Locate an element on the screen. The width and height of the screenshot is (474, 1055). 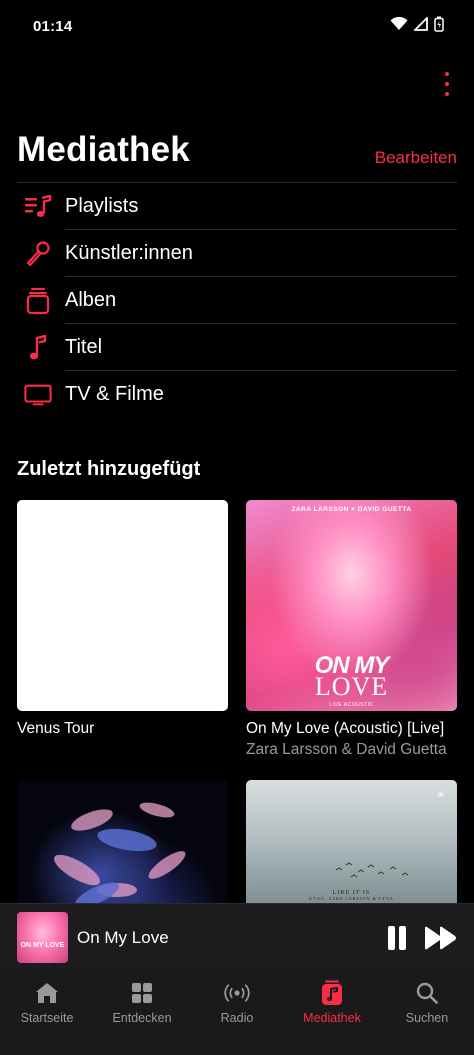
tab-label: Suchen is located at coordinates (427, 1018).